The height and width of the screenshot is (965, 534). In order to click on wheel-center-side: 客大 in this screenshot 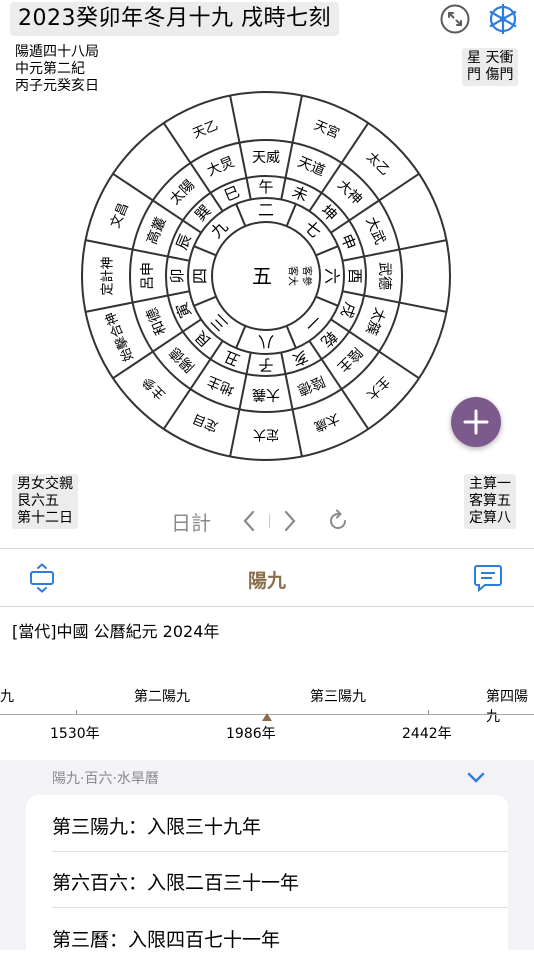, I will do `click(293, 276)`.